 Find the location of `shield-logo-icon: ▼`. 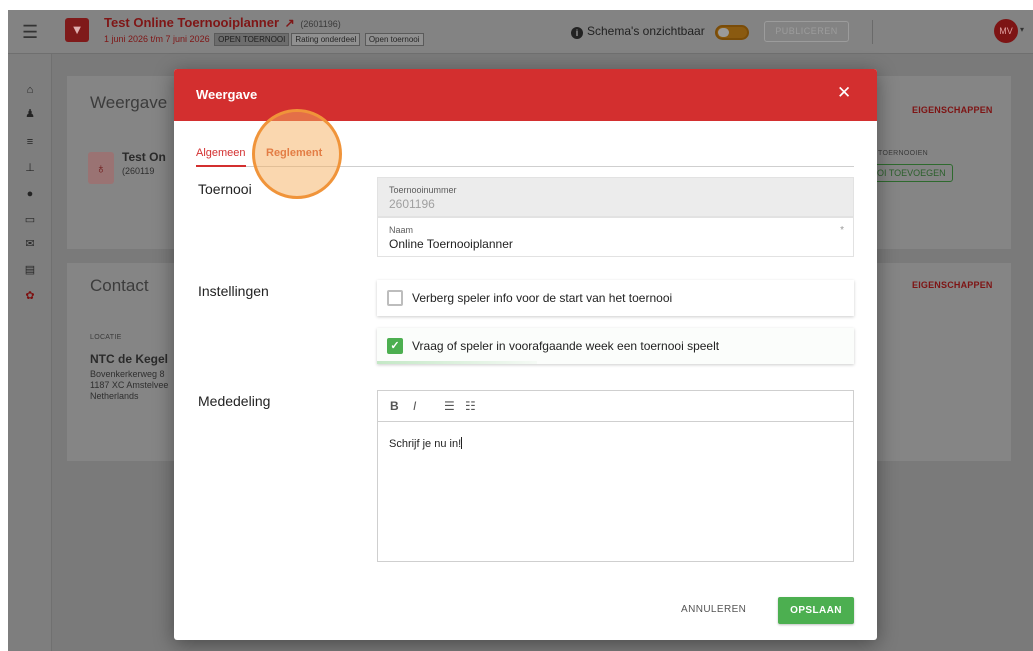

shield-logo-icon: ▼ is located at coordinates (77, 30).